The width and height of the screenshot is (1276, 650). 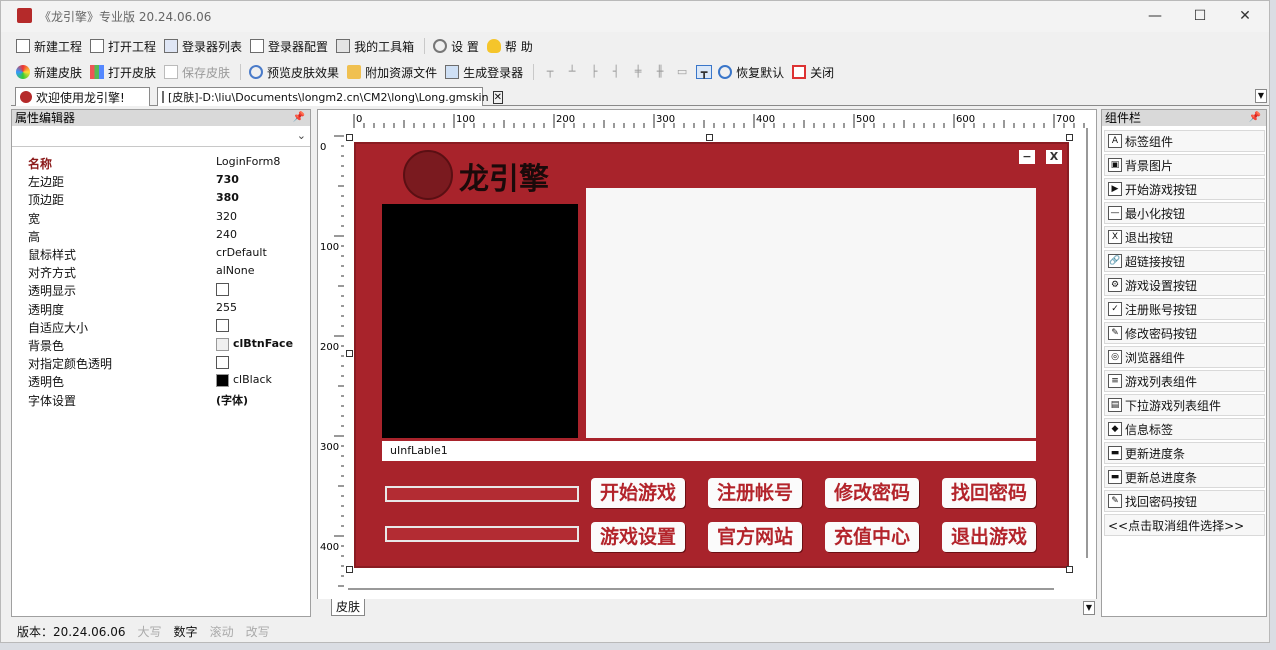 What do you see at coordinates (375, 46) in the screenshot?
I see `toolbox-button: 我的工具箱` at bounding box center [375, 46].